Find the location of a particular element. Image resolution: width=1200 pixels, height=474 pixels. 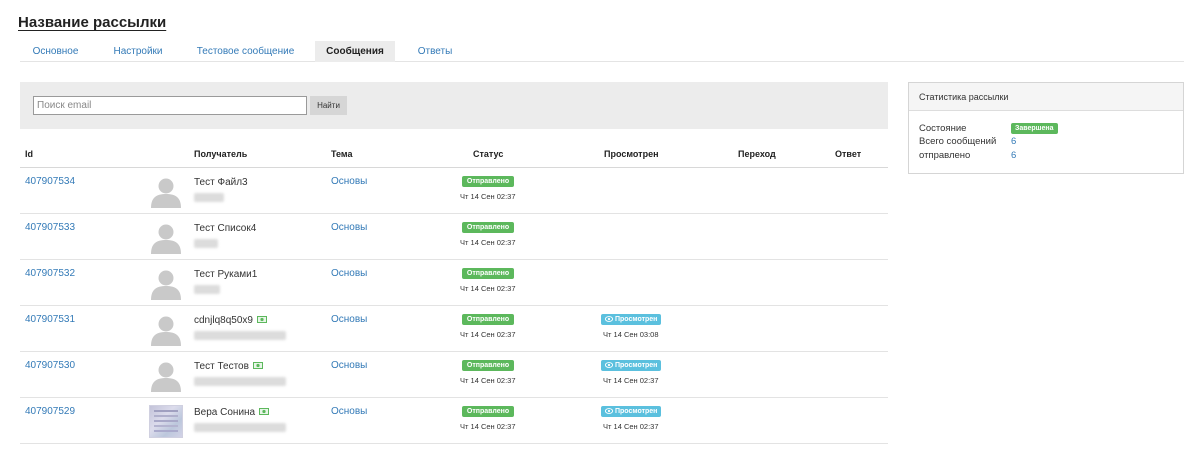

recipient: Вера Сонина is located at coordinates (232, 412).